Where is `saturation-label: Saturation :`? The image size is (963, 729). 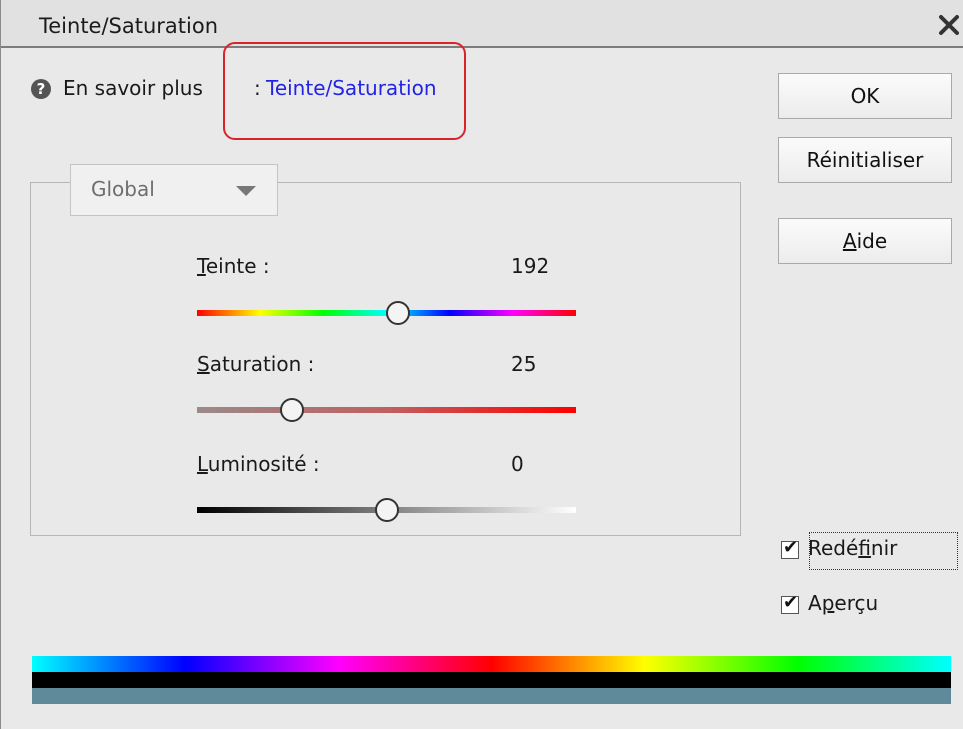
saturation-label: Saturation : is located at coordinates (255, 364).